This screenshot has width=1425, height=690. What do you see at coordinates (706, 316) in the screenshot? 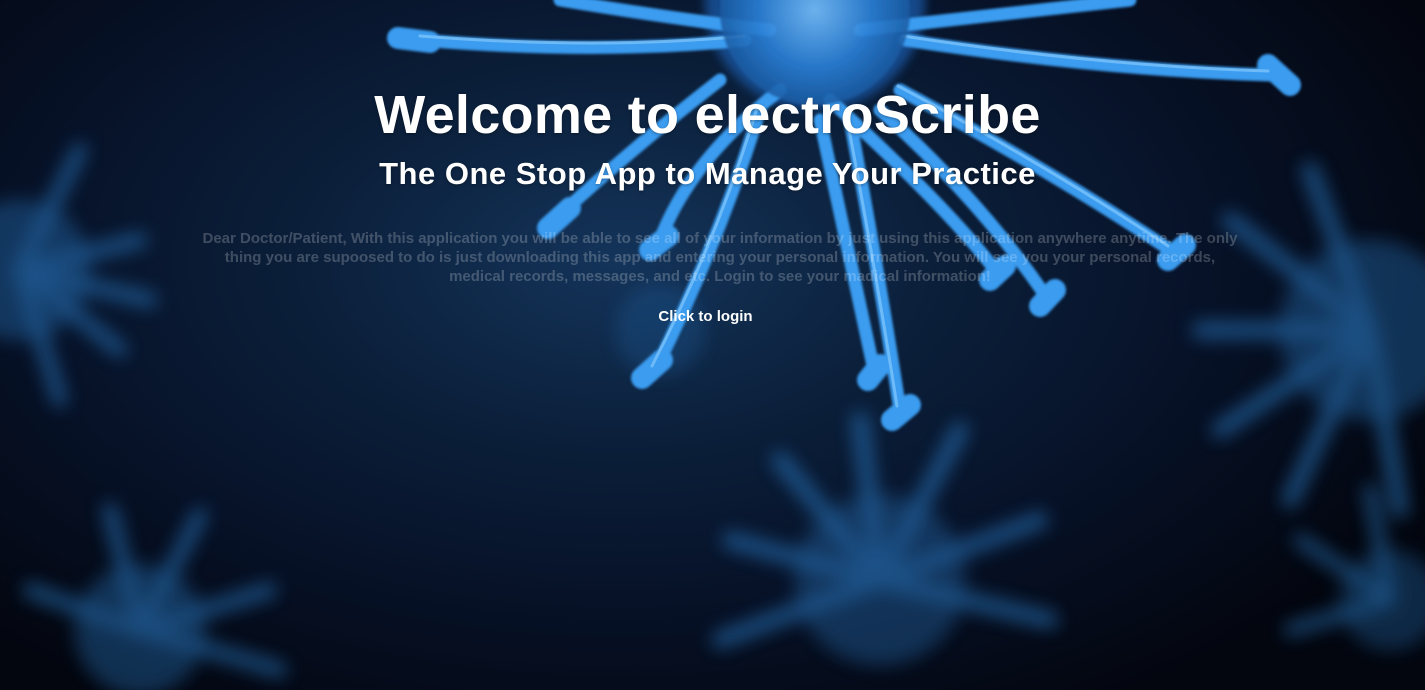
I see `login-link: Click to login` at bounding box center [706, 316].